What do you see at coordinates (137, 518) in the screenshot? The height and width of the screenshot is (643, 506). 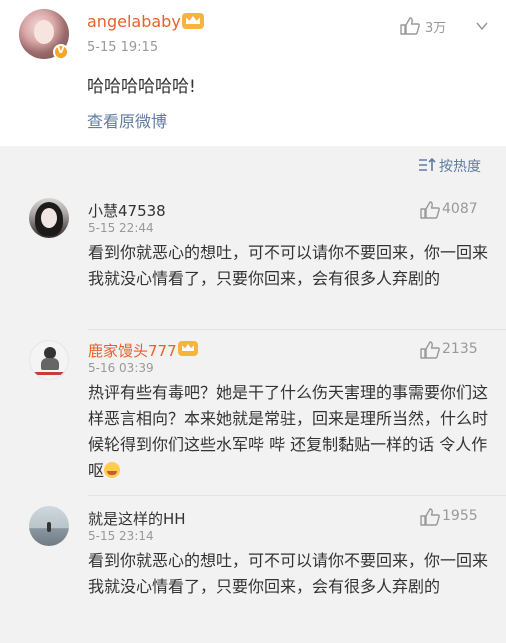 I see `commenter-name: 就是这样的HH` at bounding box center [137, 518].